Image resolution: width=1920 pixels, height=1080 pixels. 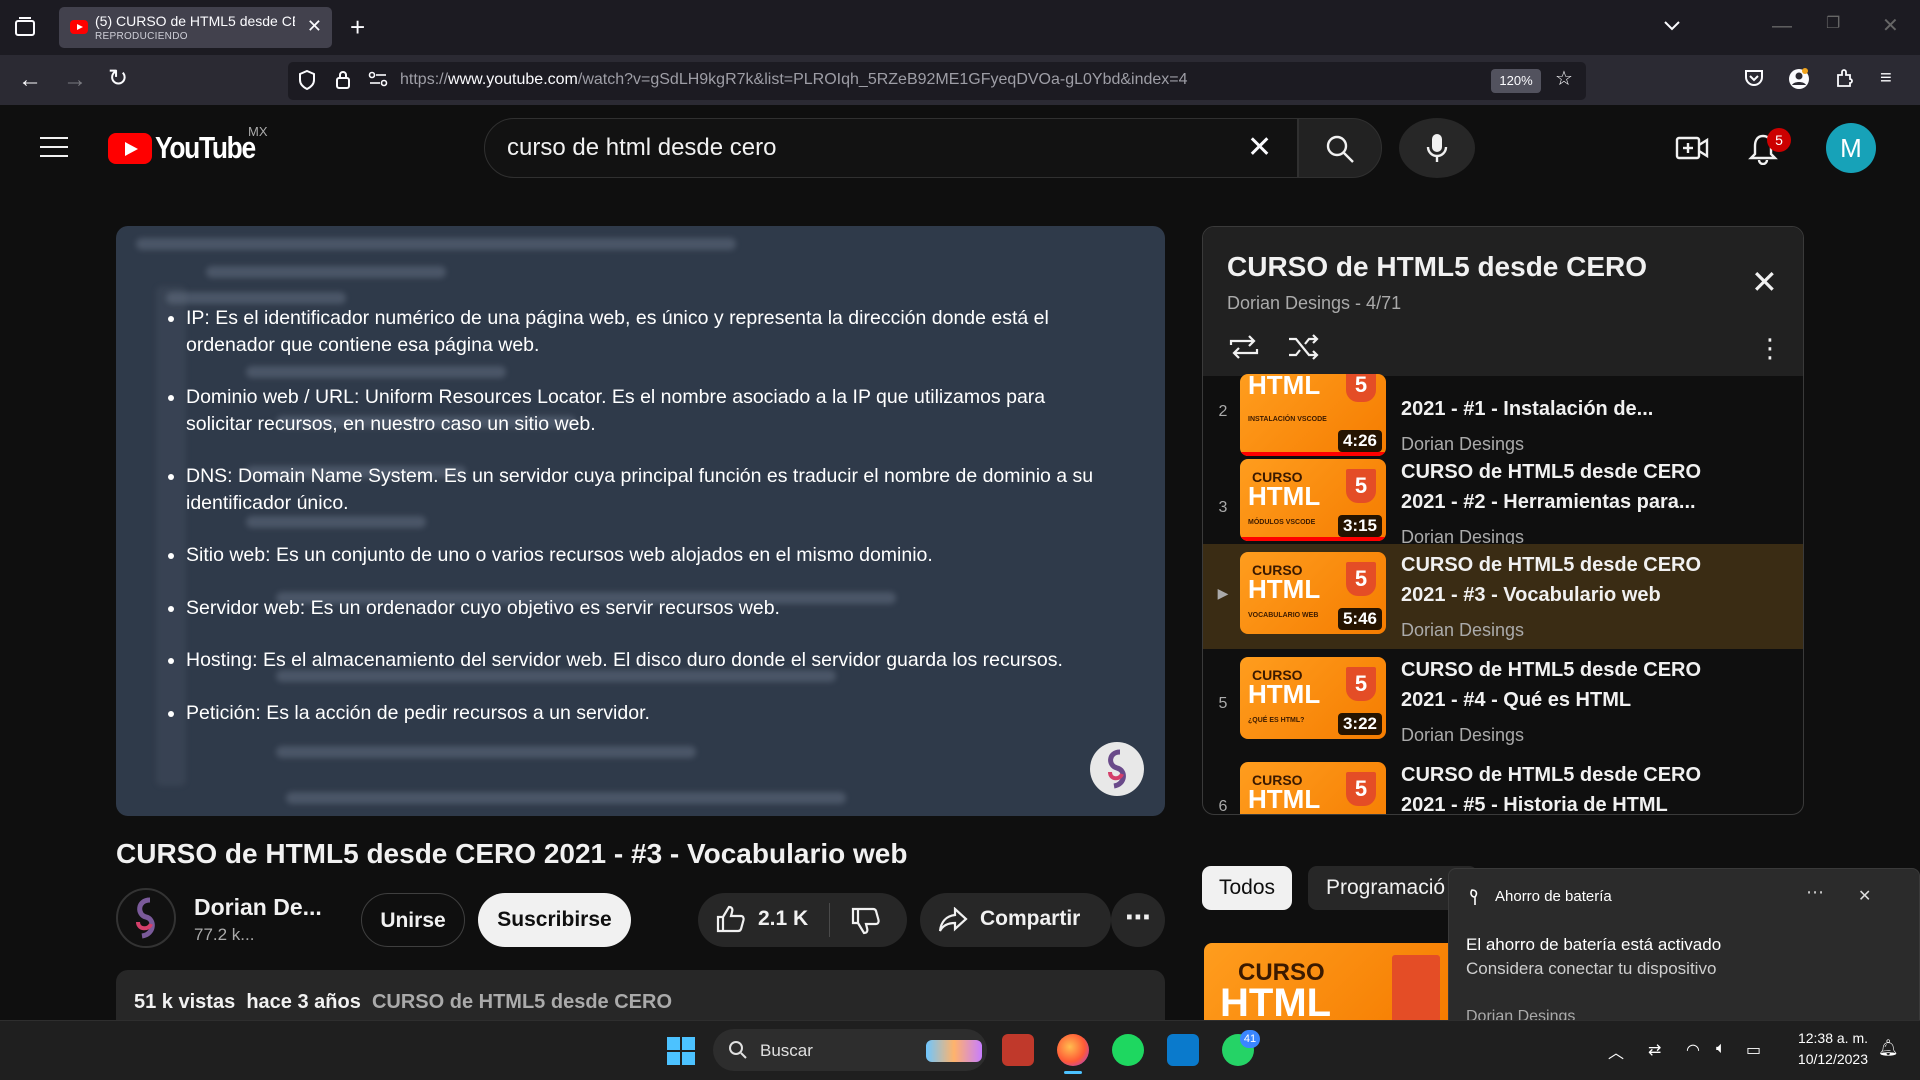 I want to click on like-icon, so click(x=731, y=921).